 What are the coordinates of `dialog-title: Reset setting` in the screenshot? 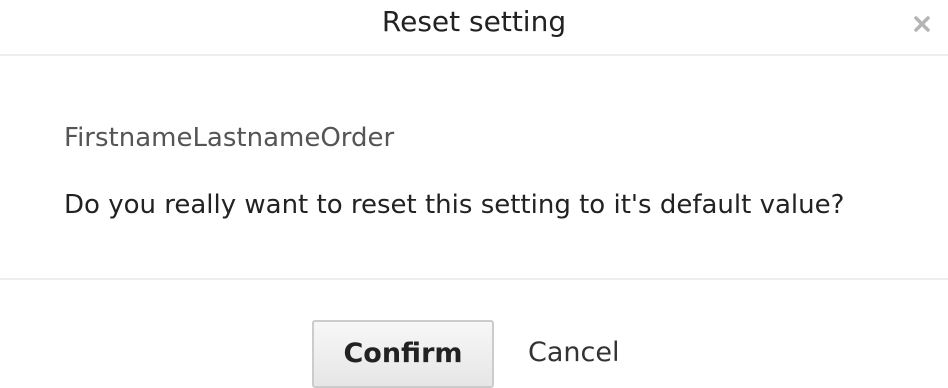 It's located at (474, 21).